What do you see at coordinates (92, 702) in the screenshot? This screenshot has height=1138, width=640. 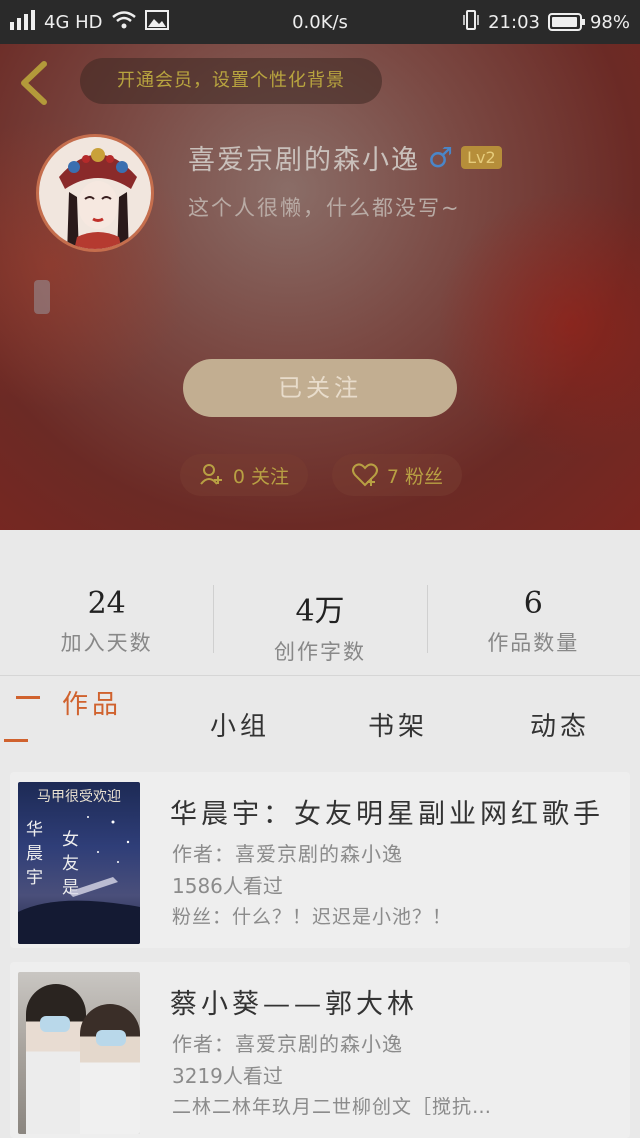 I see `tab-works: 作品` at bounding box center [92, 702].